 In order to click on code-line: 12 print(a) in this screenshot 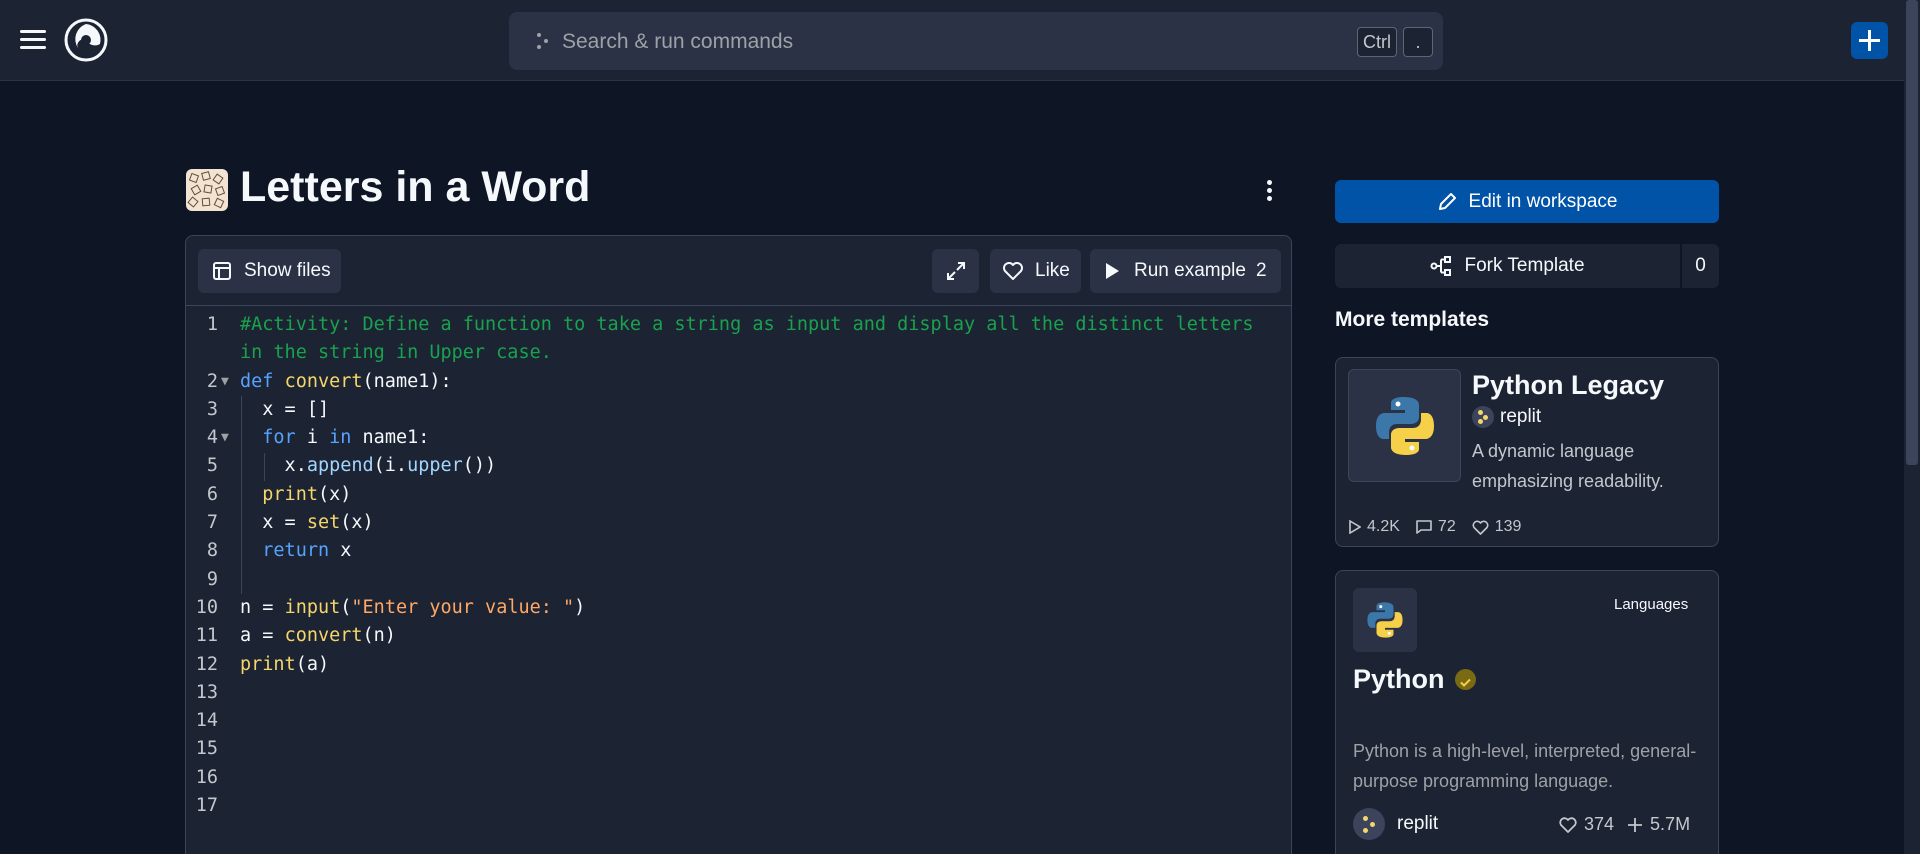, I will do `click(738, 665)`.